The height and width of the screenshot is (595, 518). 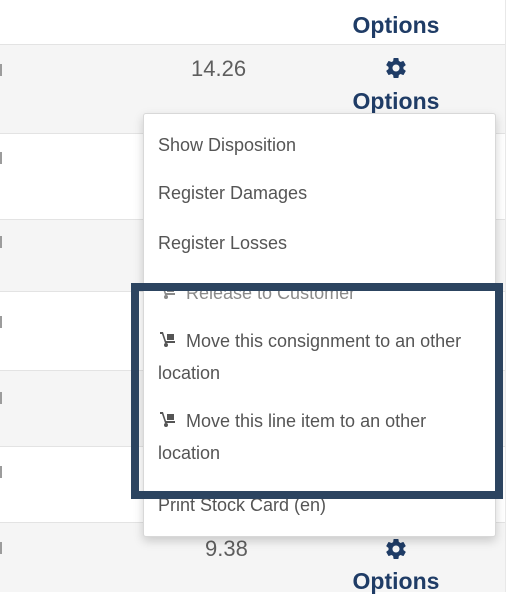 What do you see at coordinates (219, 68) in the screenshot?
I see `amount-value: 14.26` at bounding box center [219, 68].